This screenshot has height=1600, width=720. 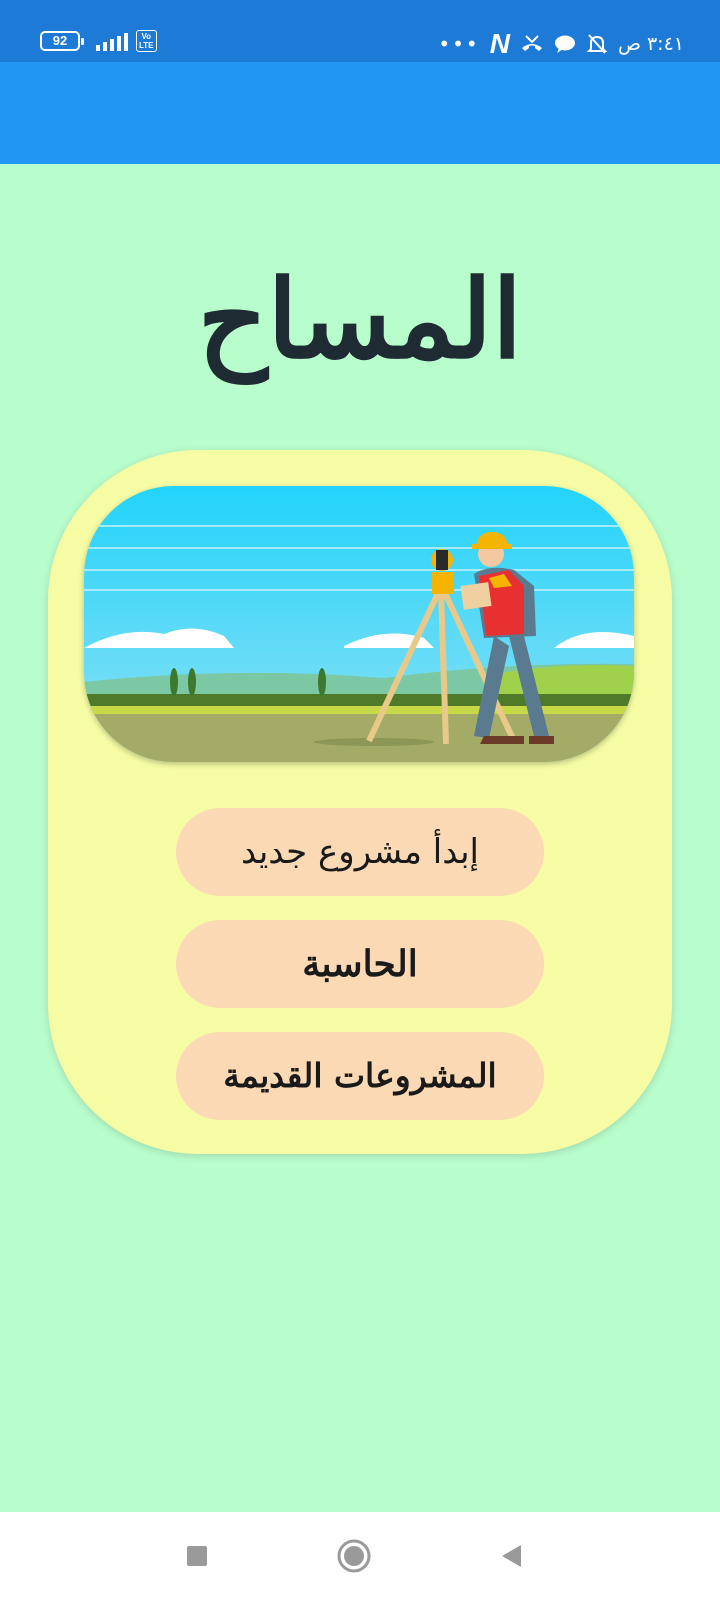 I want to click on battery-level: 92, so click(x=60, y=40).